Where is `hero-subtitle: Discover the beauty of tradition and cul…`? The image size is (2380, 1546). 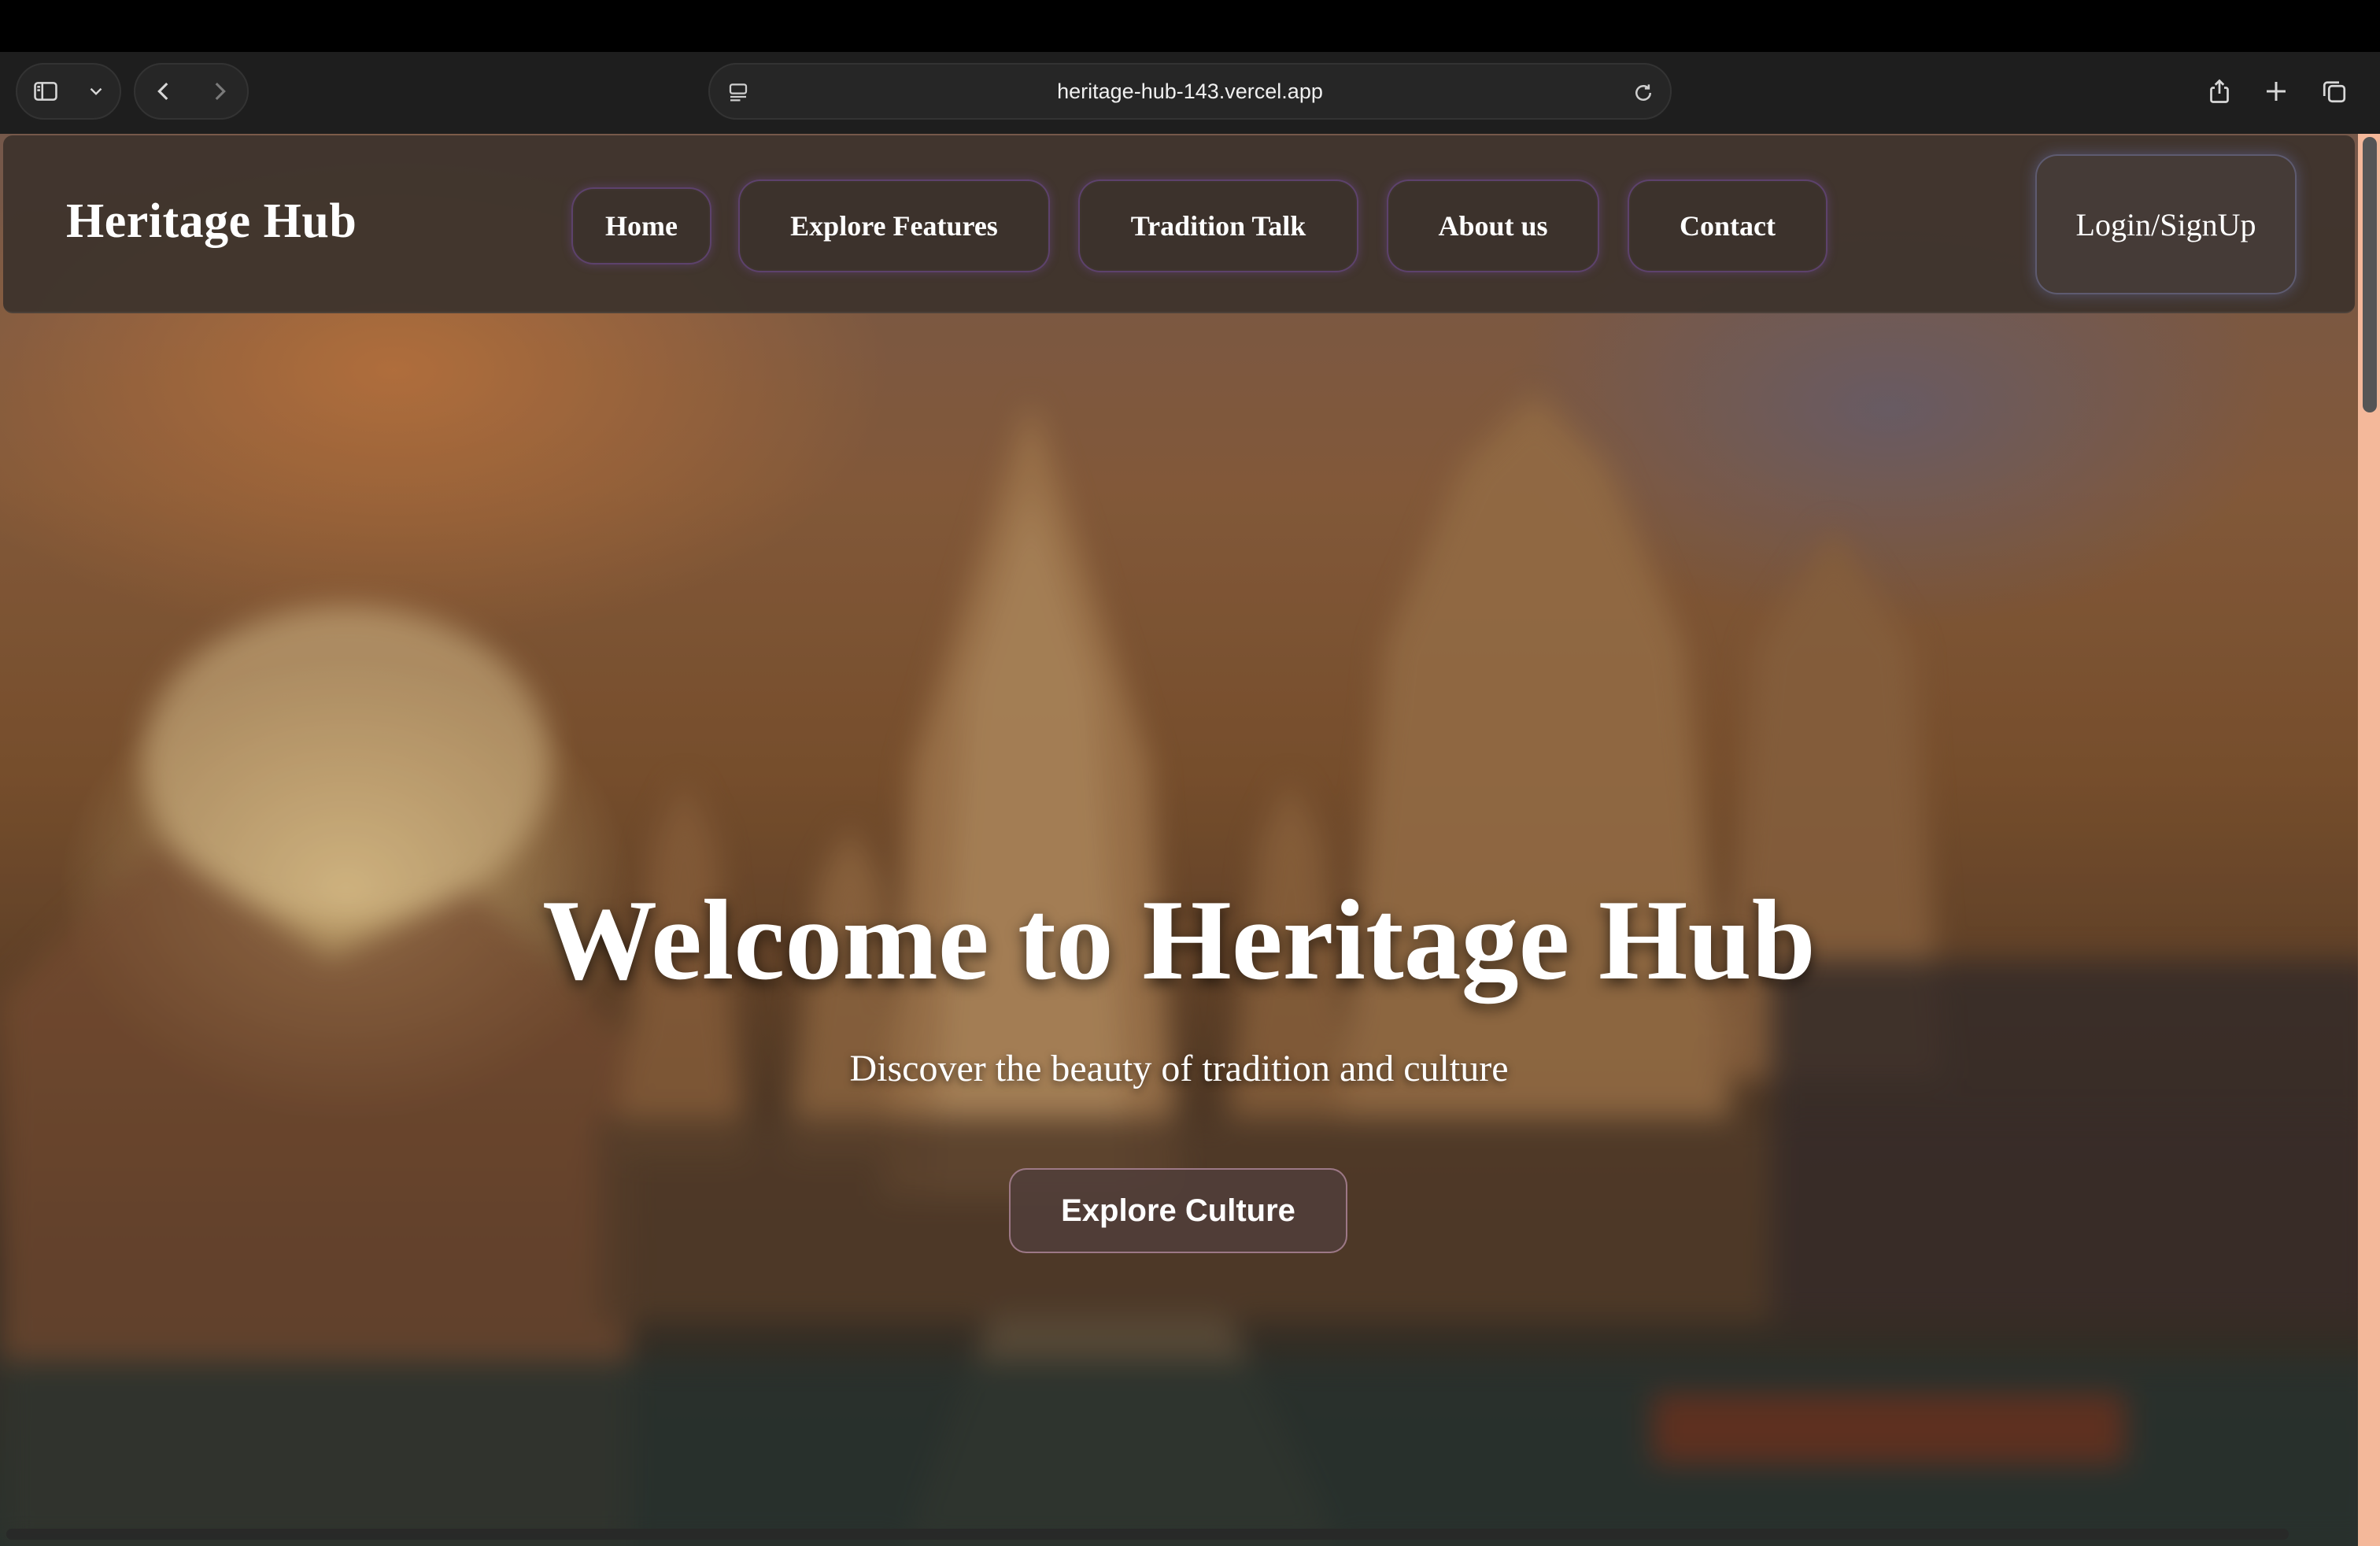
hero-subtitle: Discover the beauty of tradition and cul… is located at coordinates (1179, 1068).